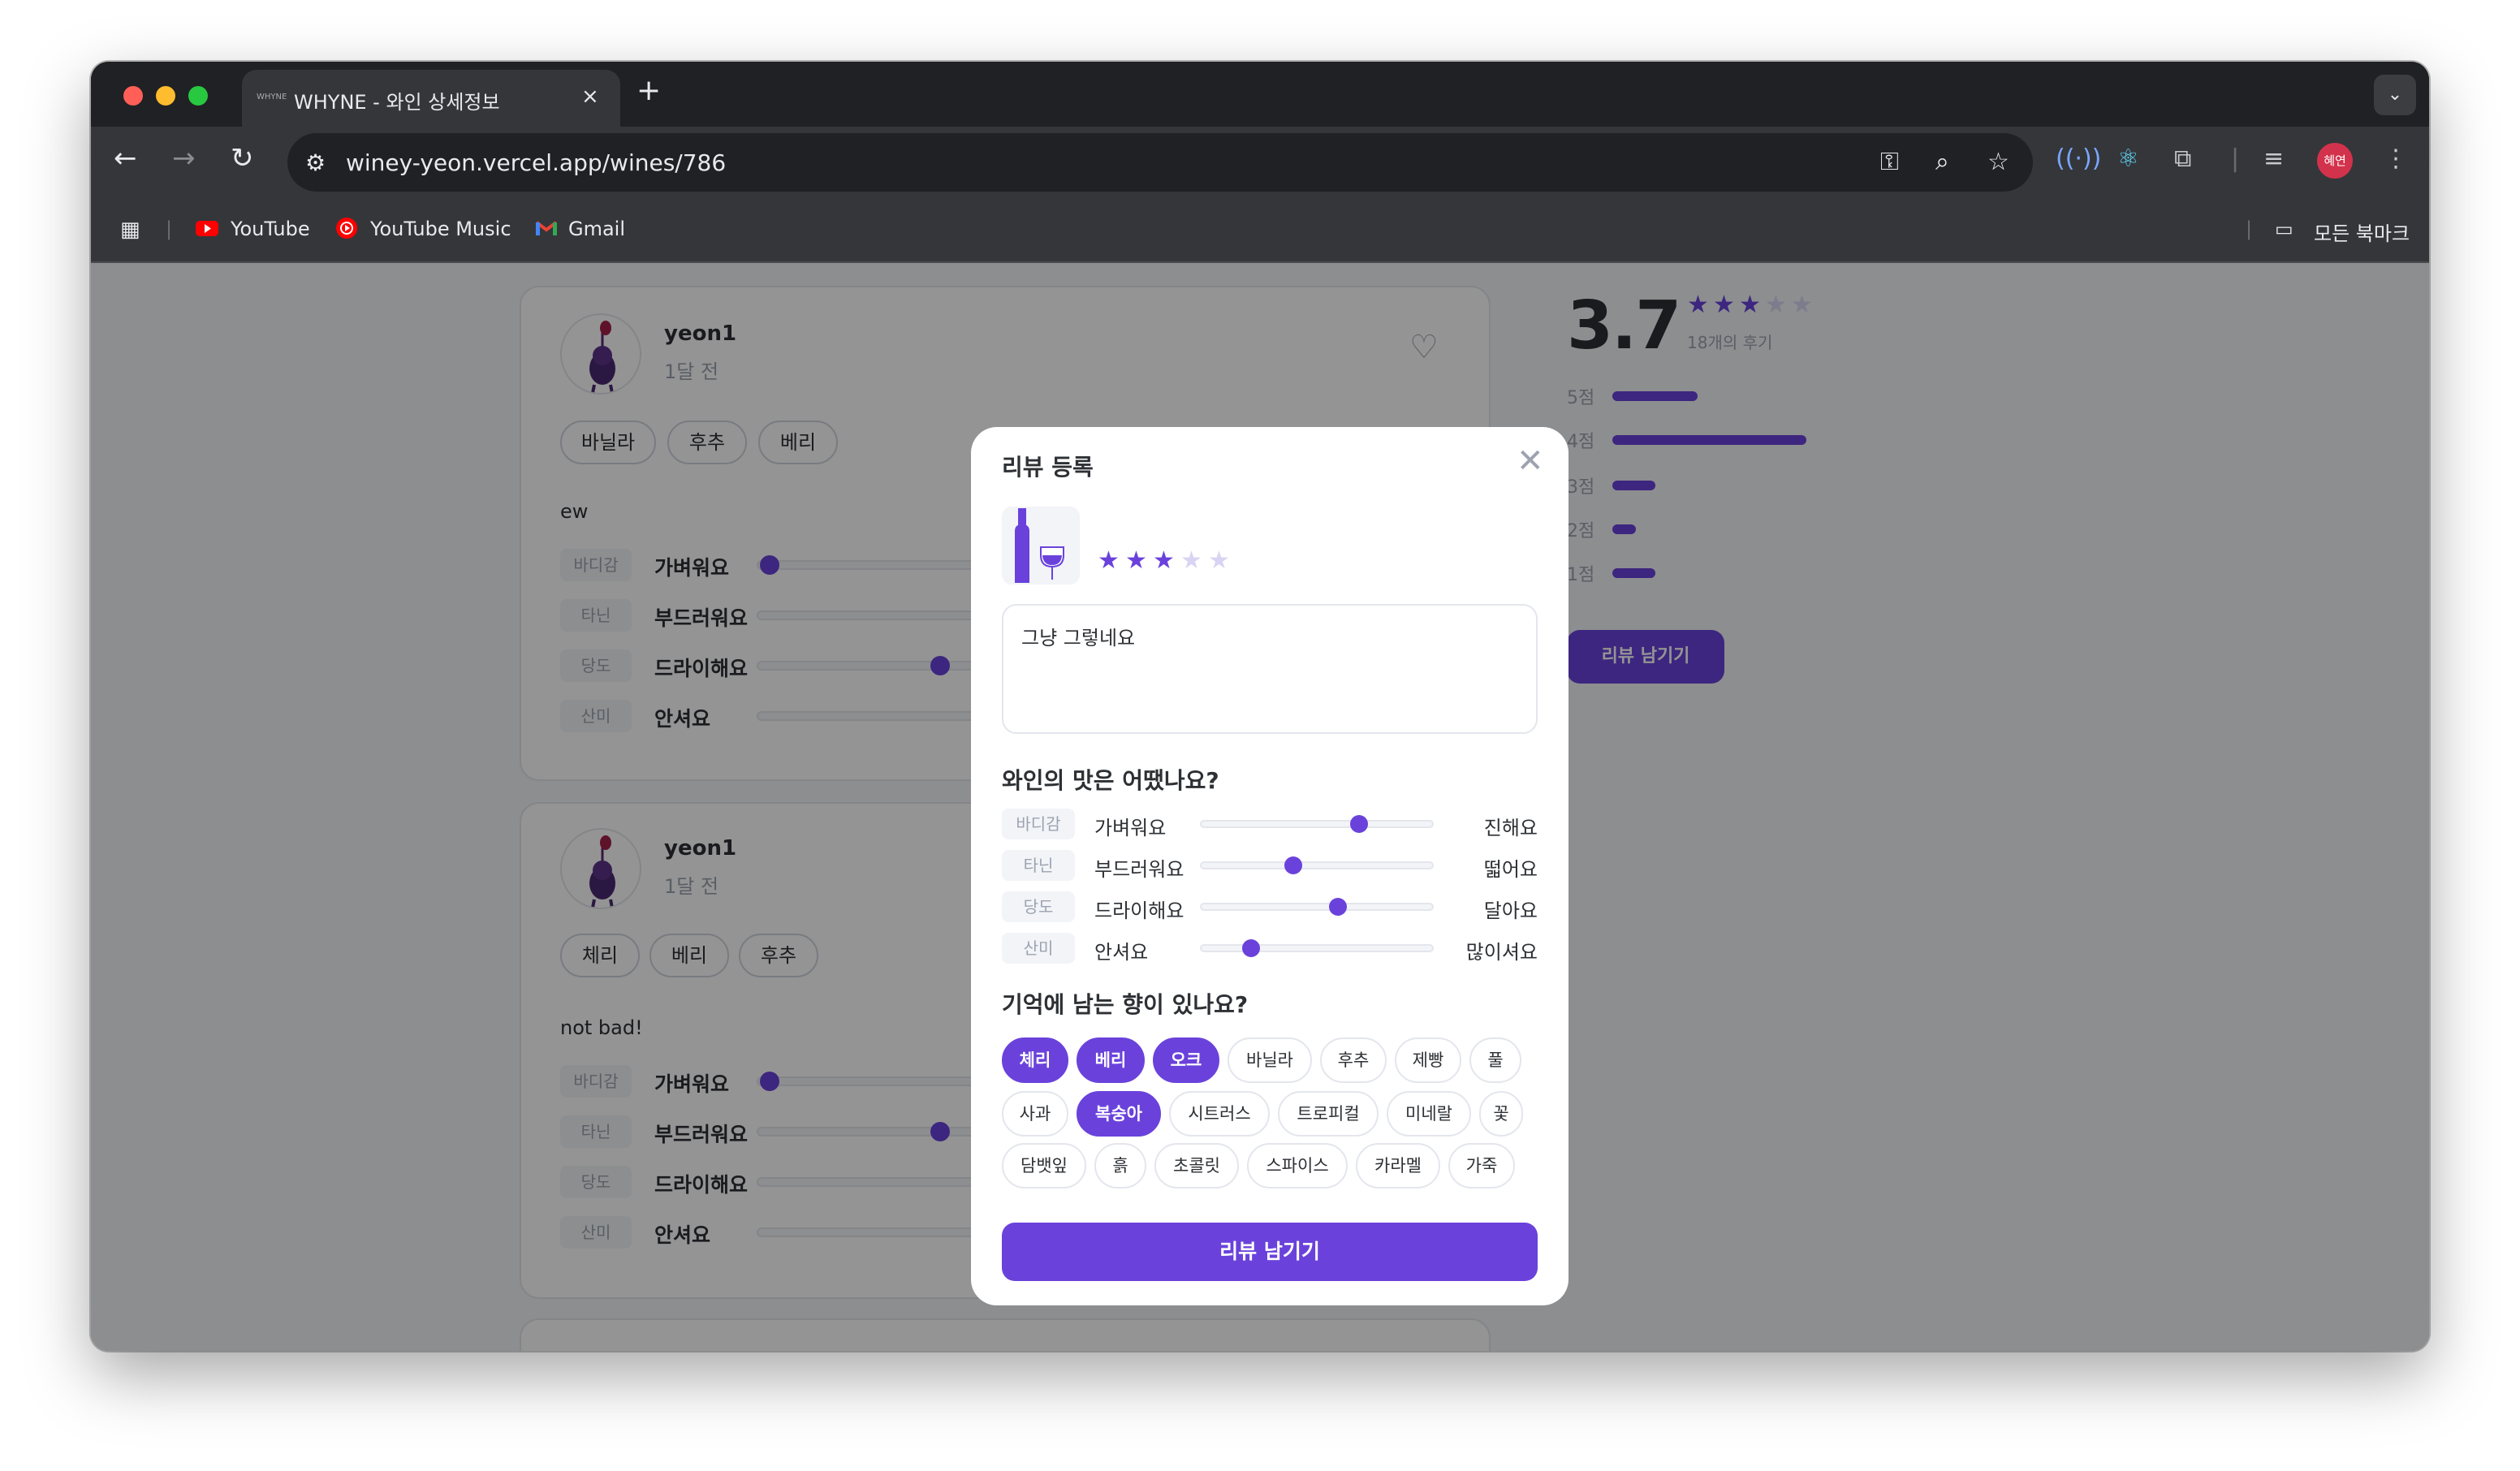 This screenshot has height=1471, width=2520. I want to click on aroma-option: 제빵, so click(1428, 1060).